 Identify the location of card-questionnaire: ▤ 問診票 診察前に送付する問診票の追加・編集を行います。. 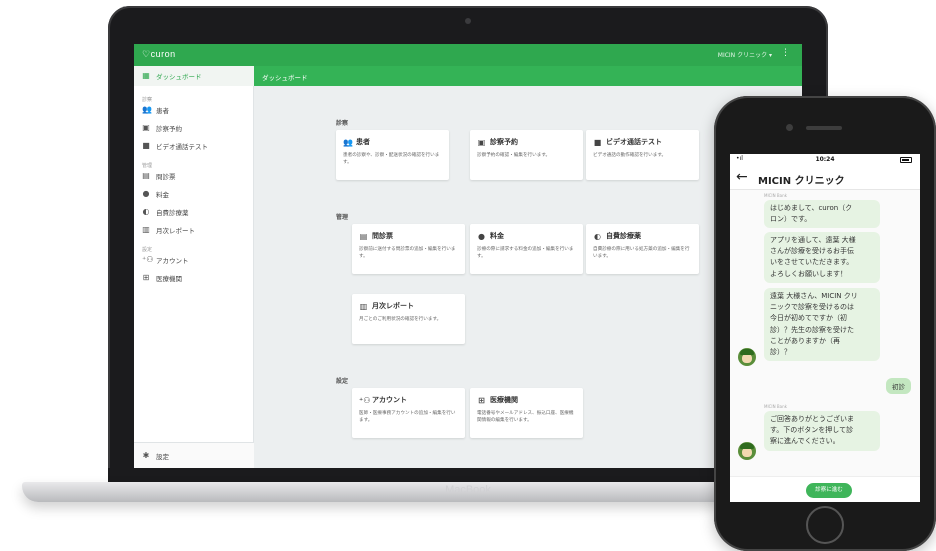
(408, 249).